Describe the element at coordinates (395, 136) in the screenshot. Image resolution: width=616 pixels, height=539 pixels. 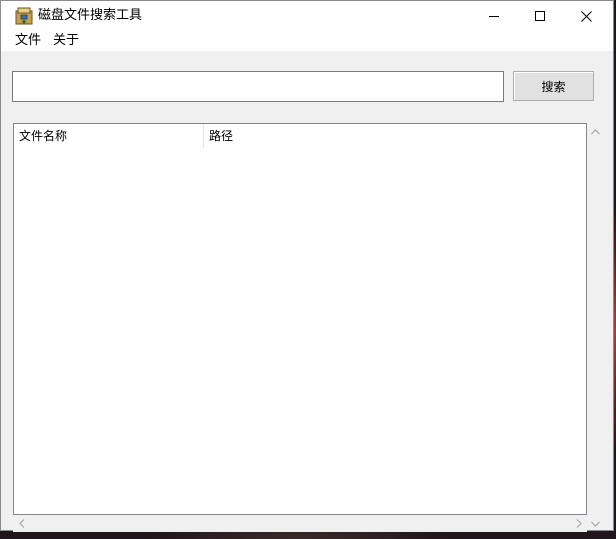
I see `column-header-path: 路径` at that location.